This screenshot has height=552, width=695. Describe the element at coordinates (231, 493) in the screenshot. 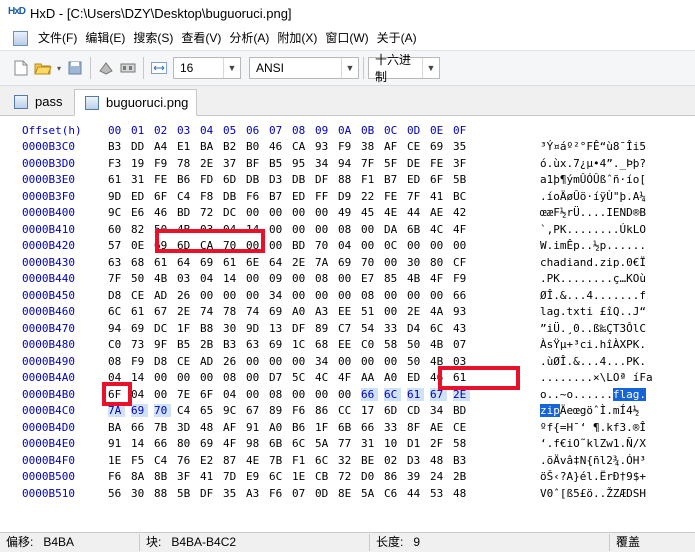

I see `hex-byte: 35` at that location.